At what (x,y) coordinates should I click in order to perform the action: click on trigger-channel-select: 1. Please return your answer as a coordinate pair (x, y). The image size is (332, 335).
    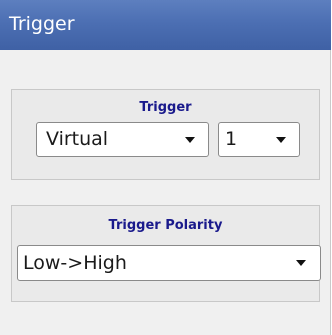
    Looking at the image, I should click on (259, 139).